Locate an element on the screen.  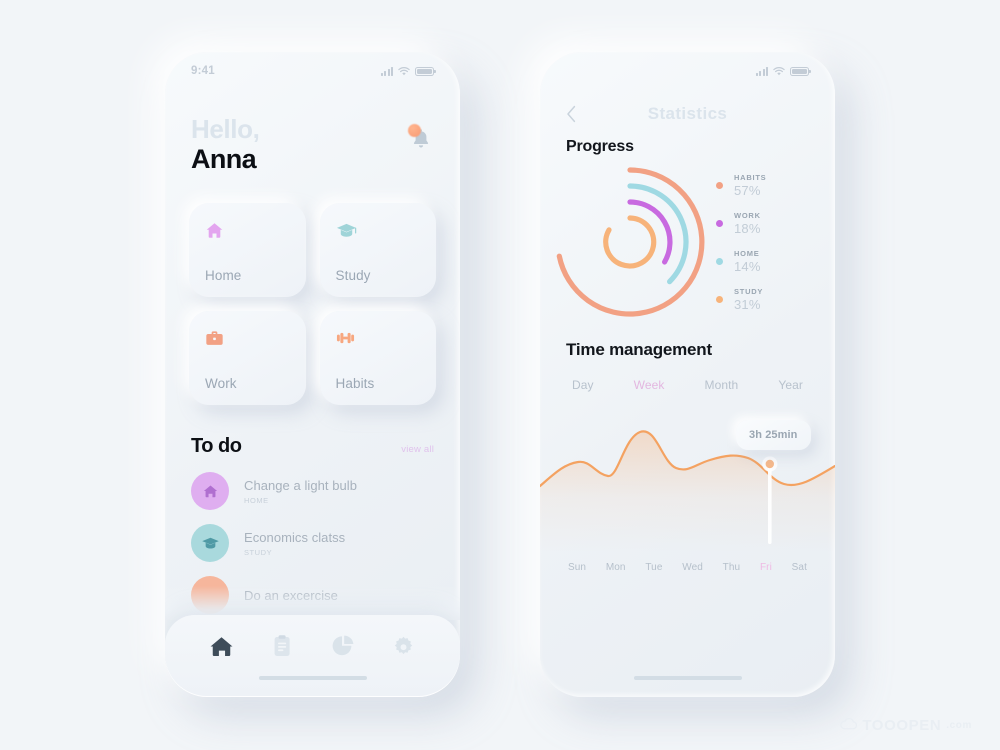
legend-item-habits: HABITS 57% is located at coordinates (741, 185).